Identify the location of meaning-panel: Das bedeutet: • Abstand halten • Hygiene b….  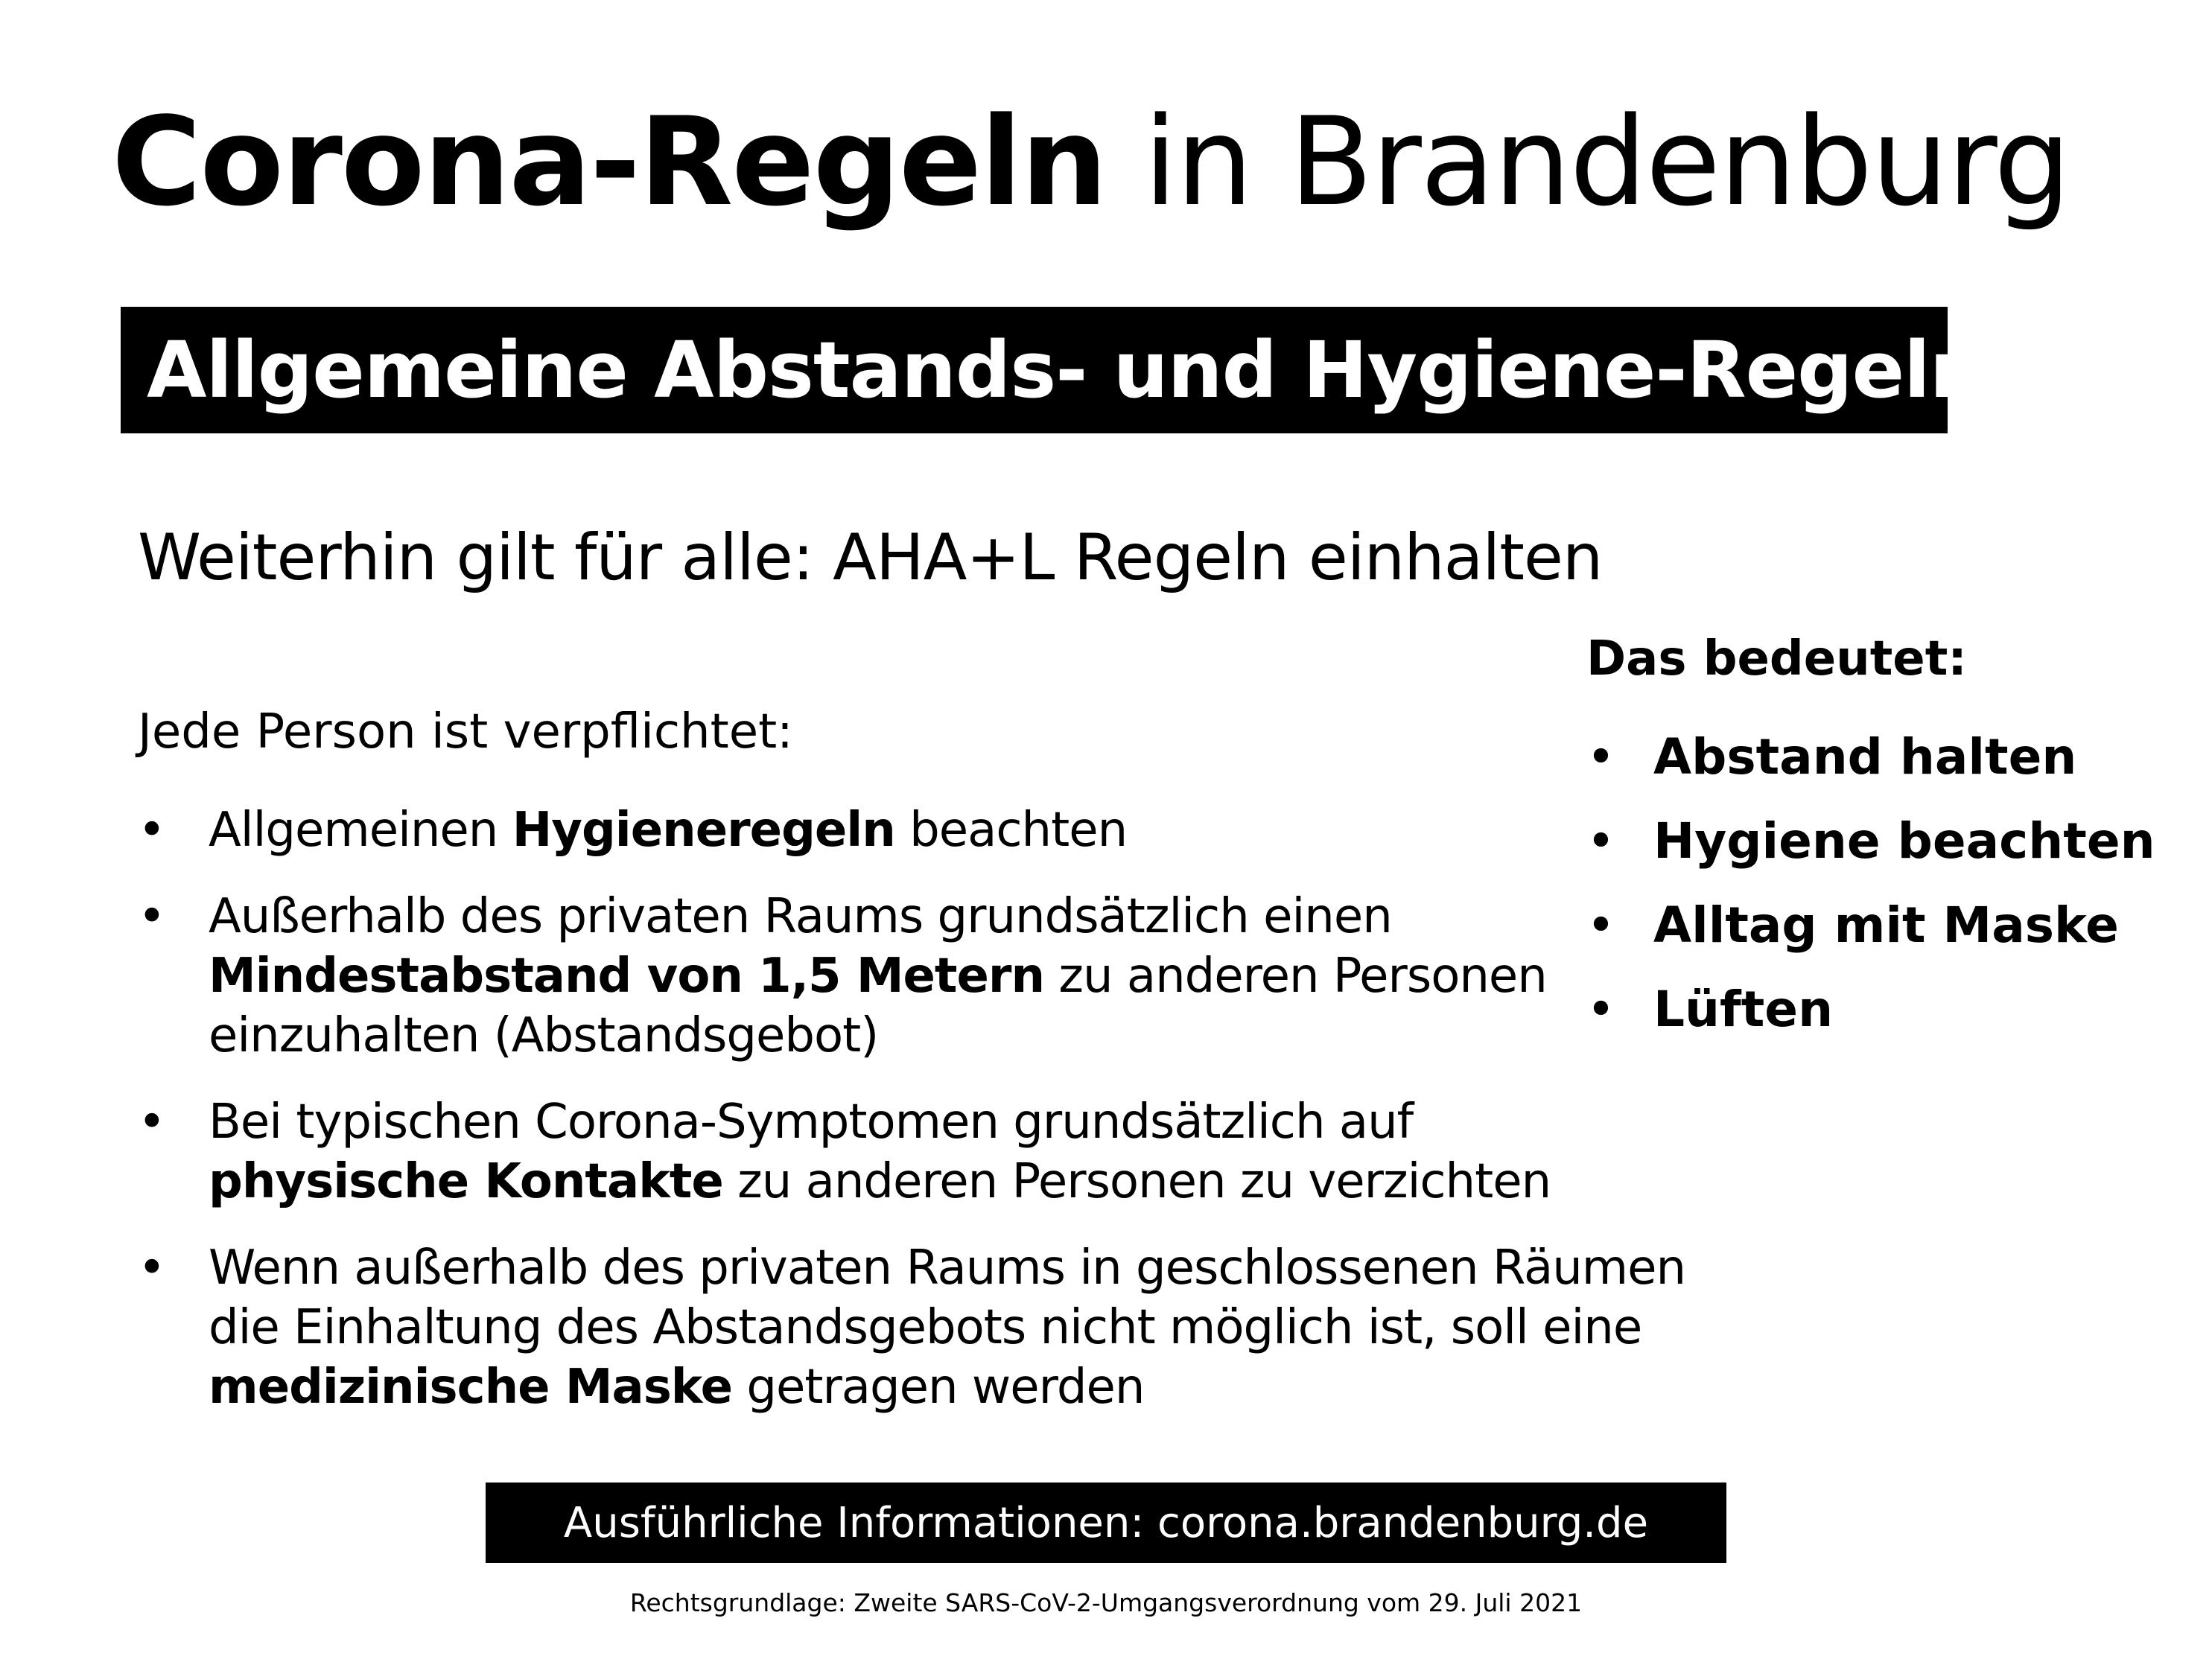
(1891, 842).